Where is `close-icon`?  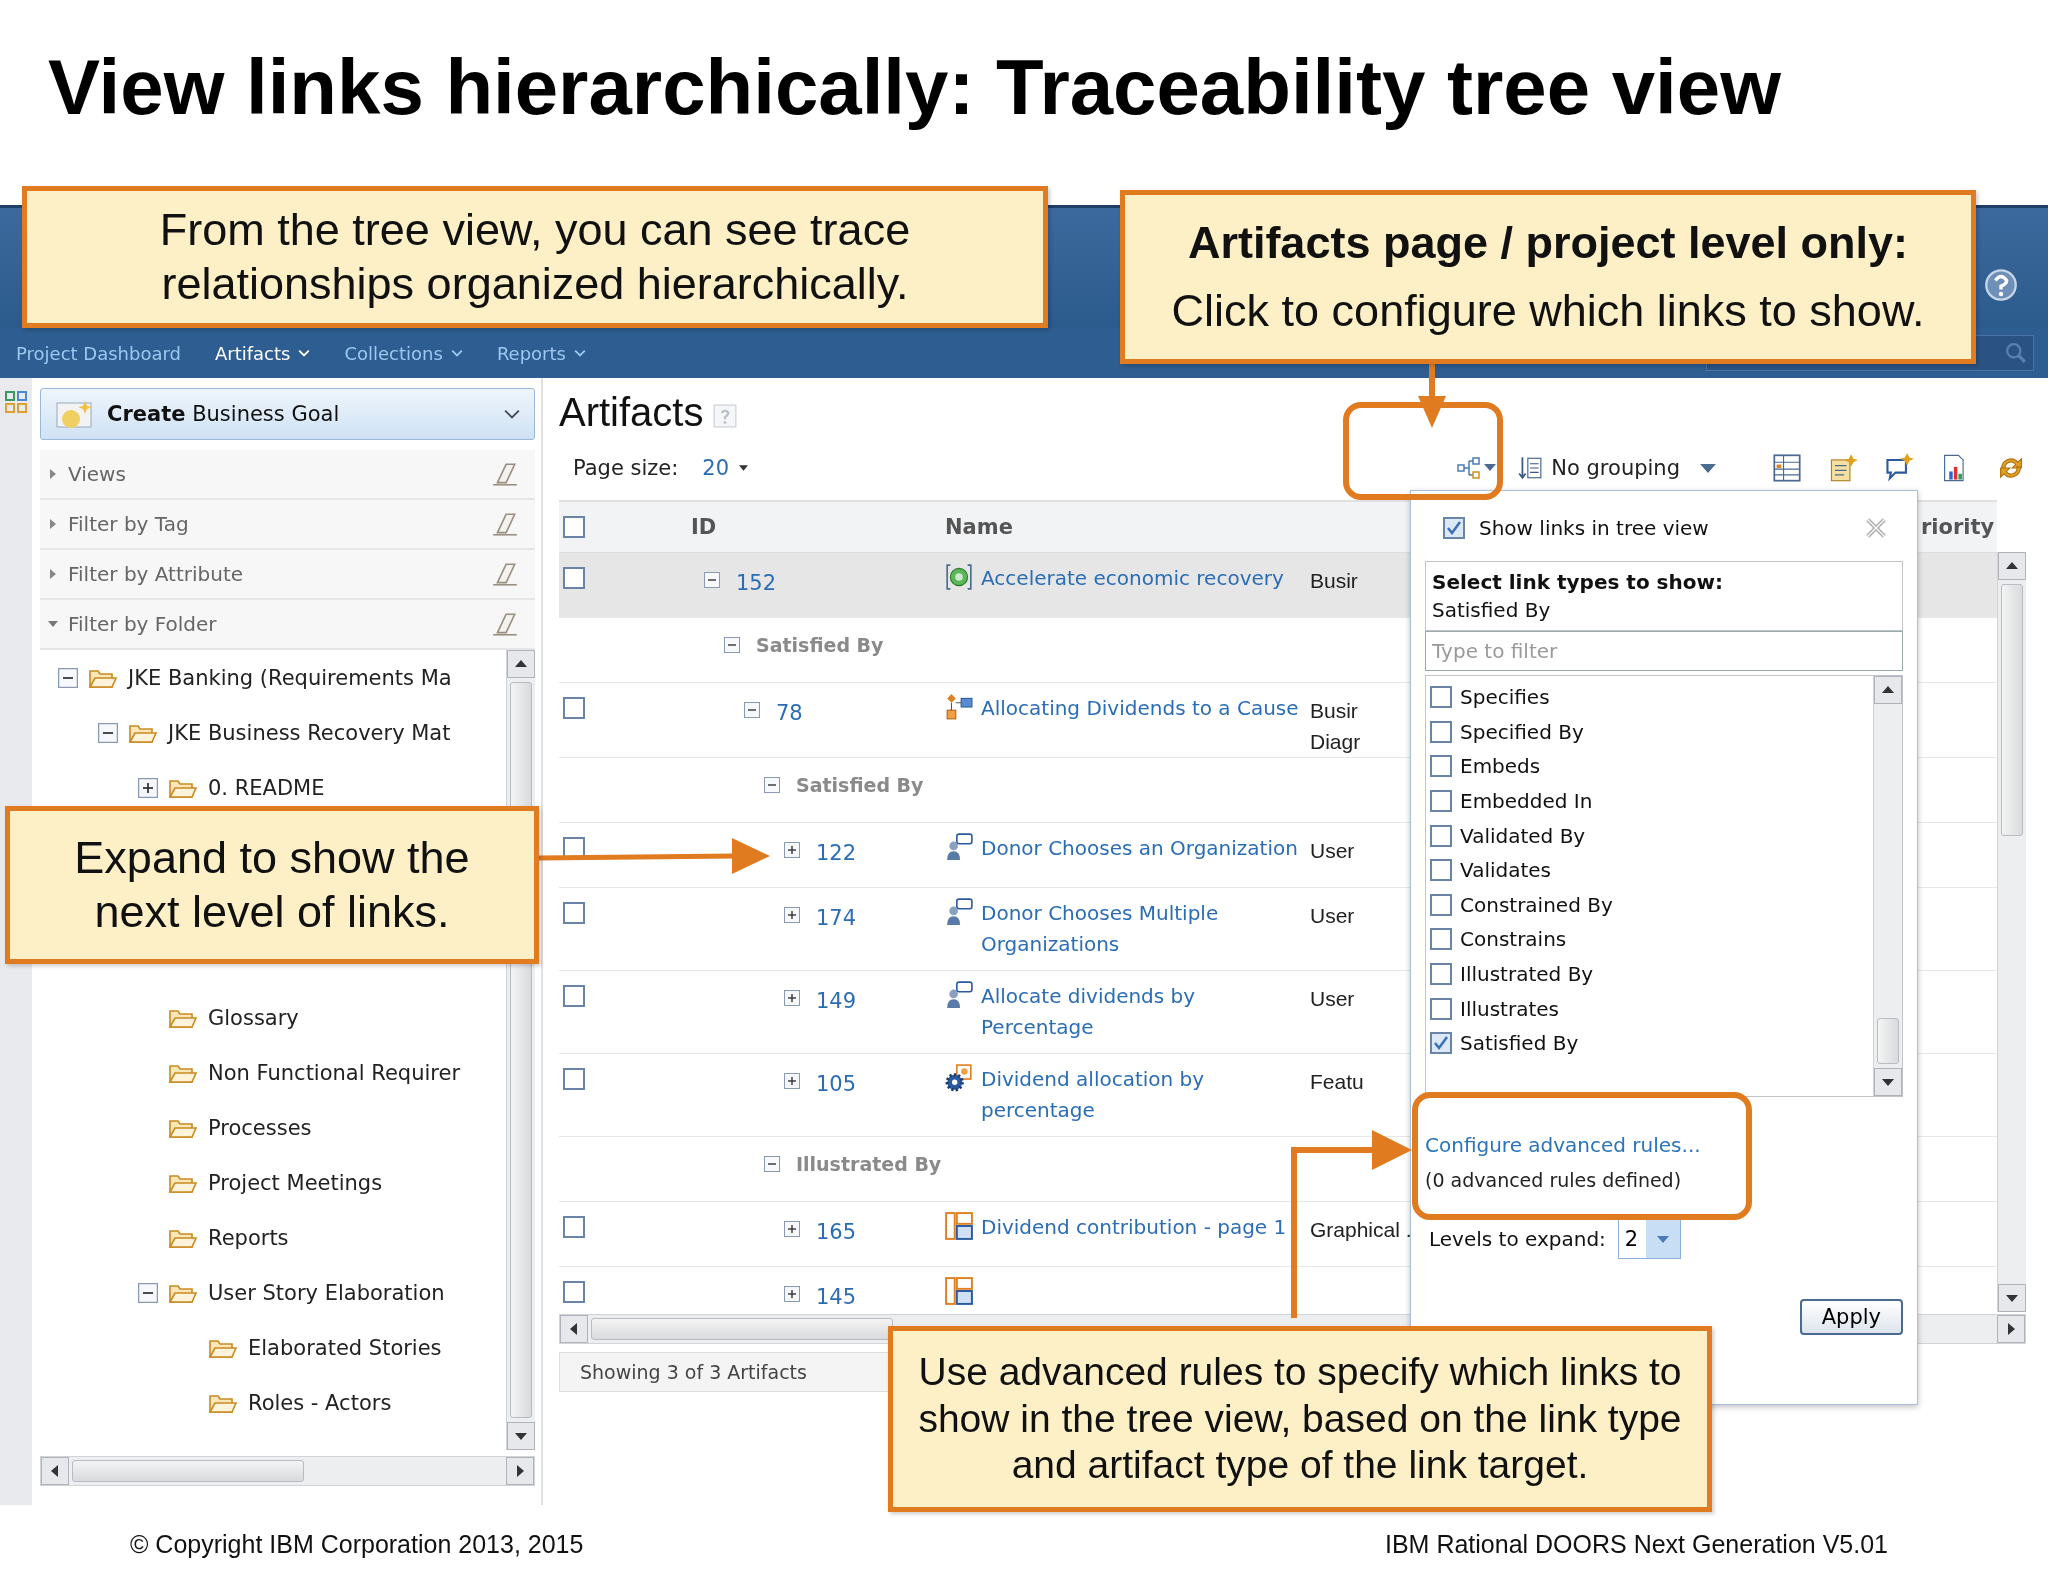
close-icon is located at coordinates (1876, 528).